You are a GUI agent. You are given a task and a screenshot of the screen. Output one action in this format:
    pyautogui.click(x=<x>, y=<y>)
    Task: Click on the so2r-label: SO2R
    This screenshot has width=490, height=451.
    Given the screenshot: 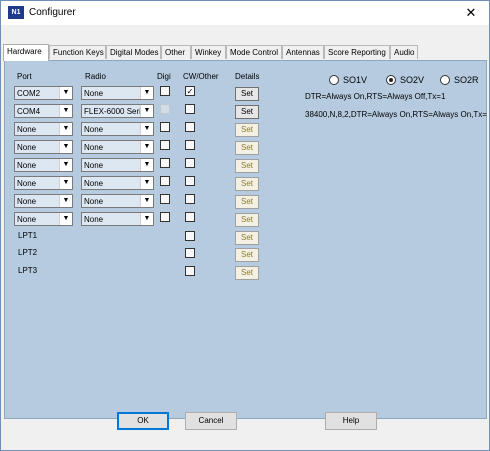 What is the action you would take?
    pyautogui.click(x=466, y=80)
    